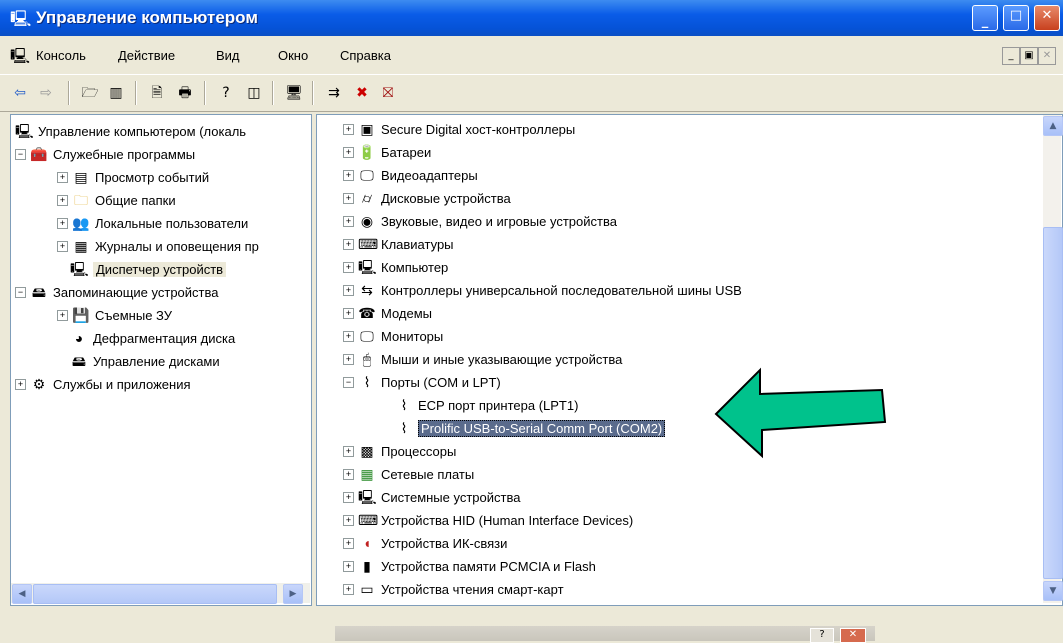 This screenshot has height=643, width=1063. I want to click on back-icon: ⇦, so click(20, 93).